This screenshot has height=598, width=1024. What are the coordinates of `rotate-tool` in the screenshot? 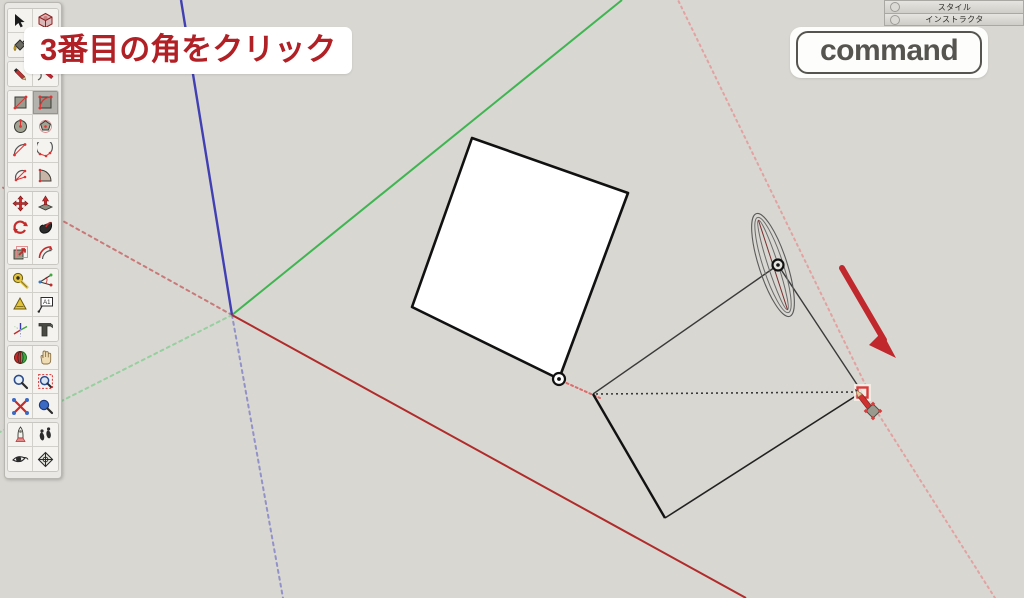 It's located at (21, 228).